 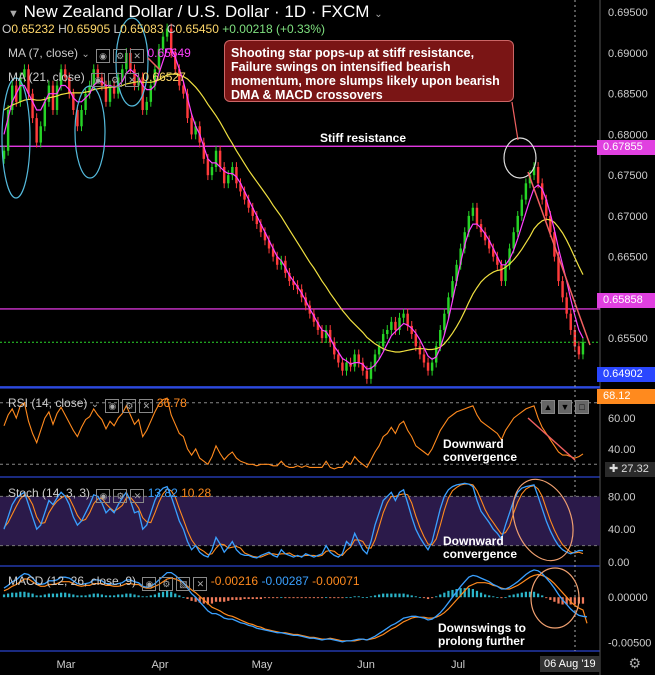 I want to click on ma21-legend: MA (21, close) ◉ ⚙ ✕ 0.66527, so click(x=97, y=78).